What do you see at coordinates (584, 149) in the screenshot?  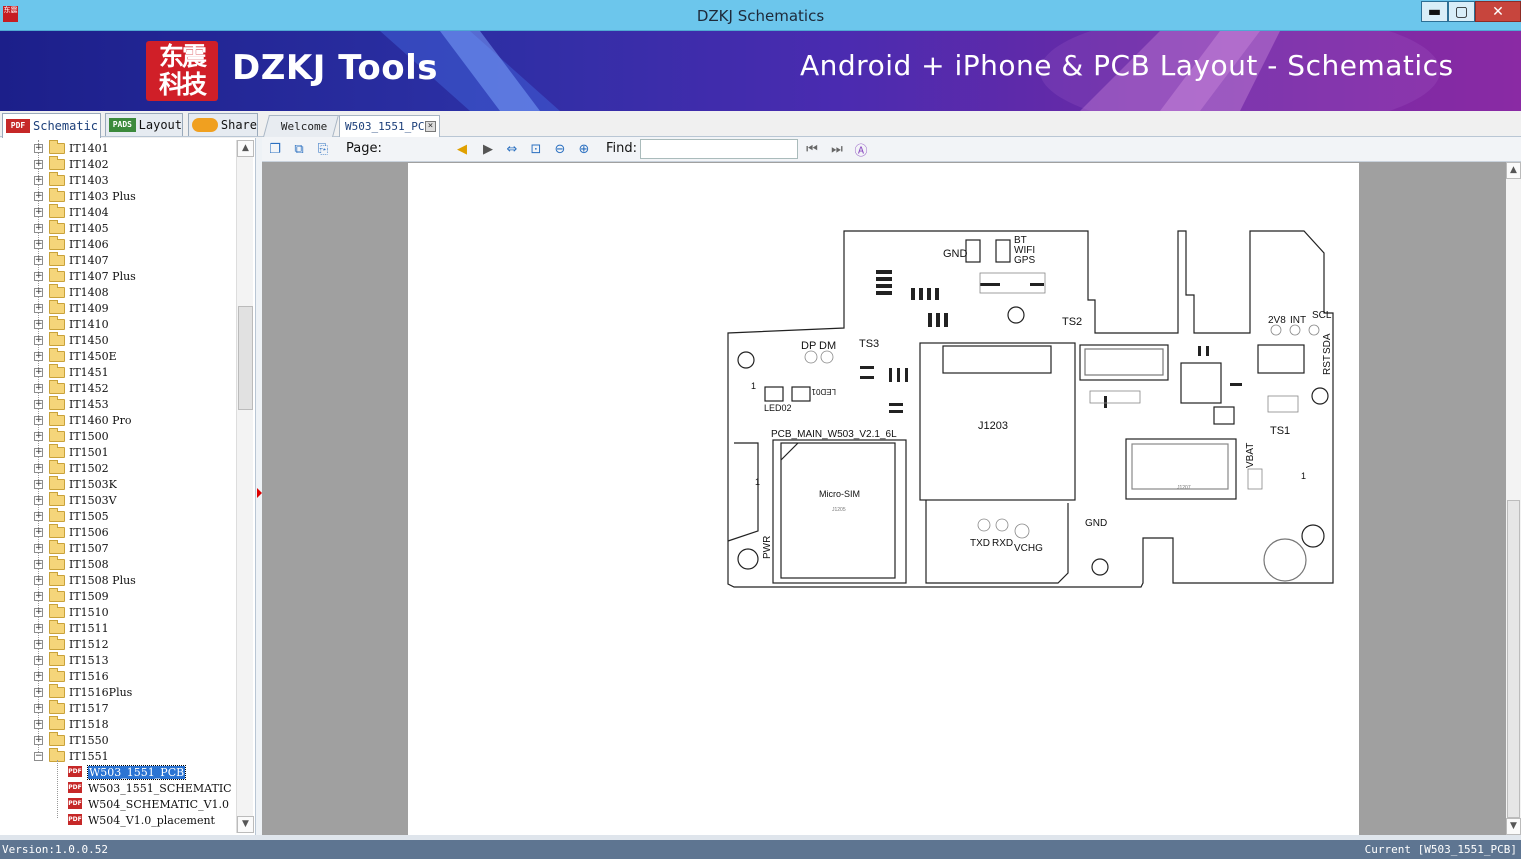 I see `zoom-in-icon: ⊕` at bounding box center [584, 149].